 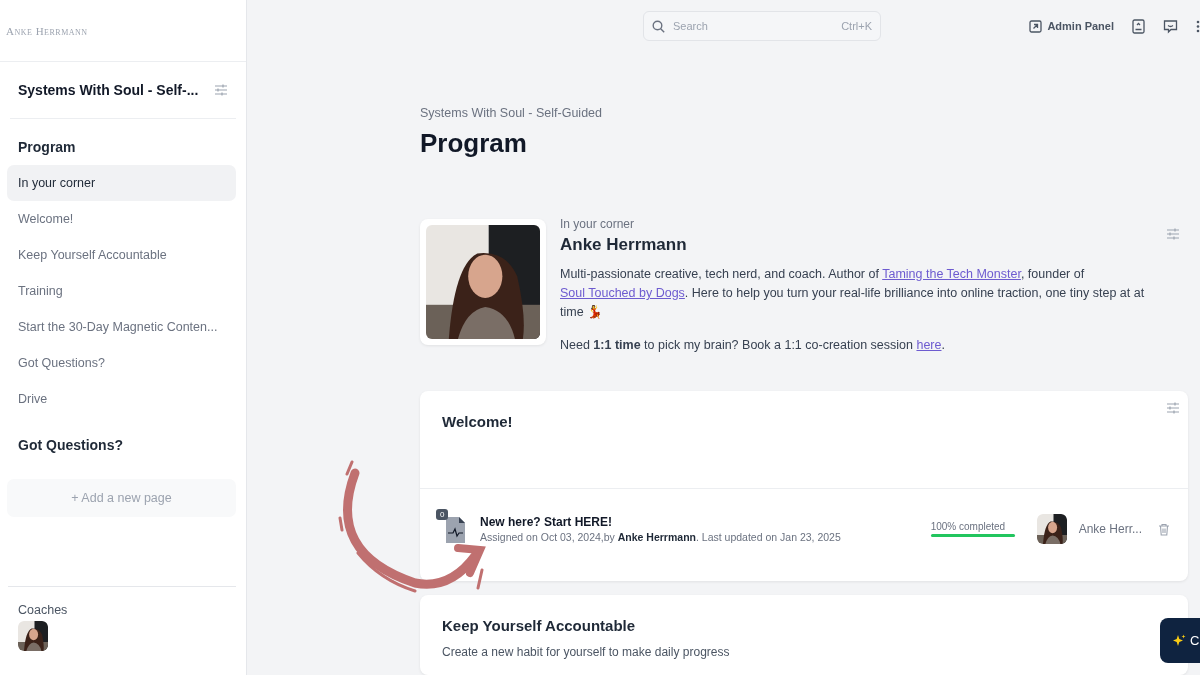 I want to click on sidebar-item: Training, so click(x=121, y=291).